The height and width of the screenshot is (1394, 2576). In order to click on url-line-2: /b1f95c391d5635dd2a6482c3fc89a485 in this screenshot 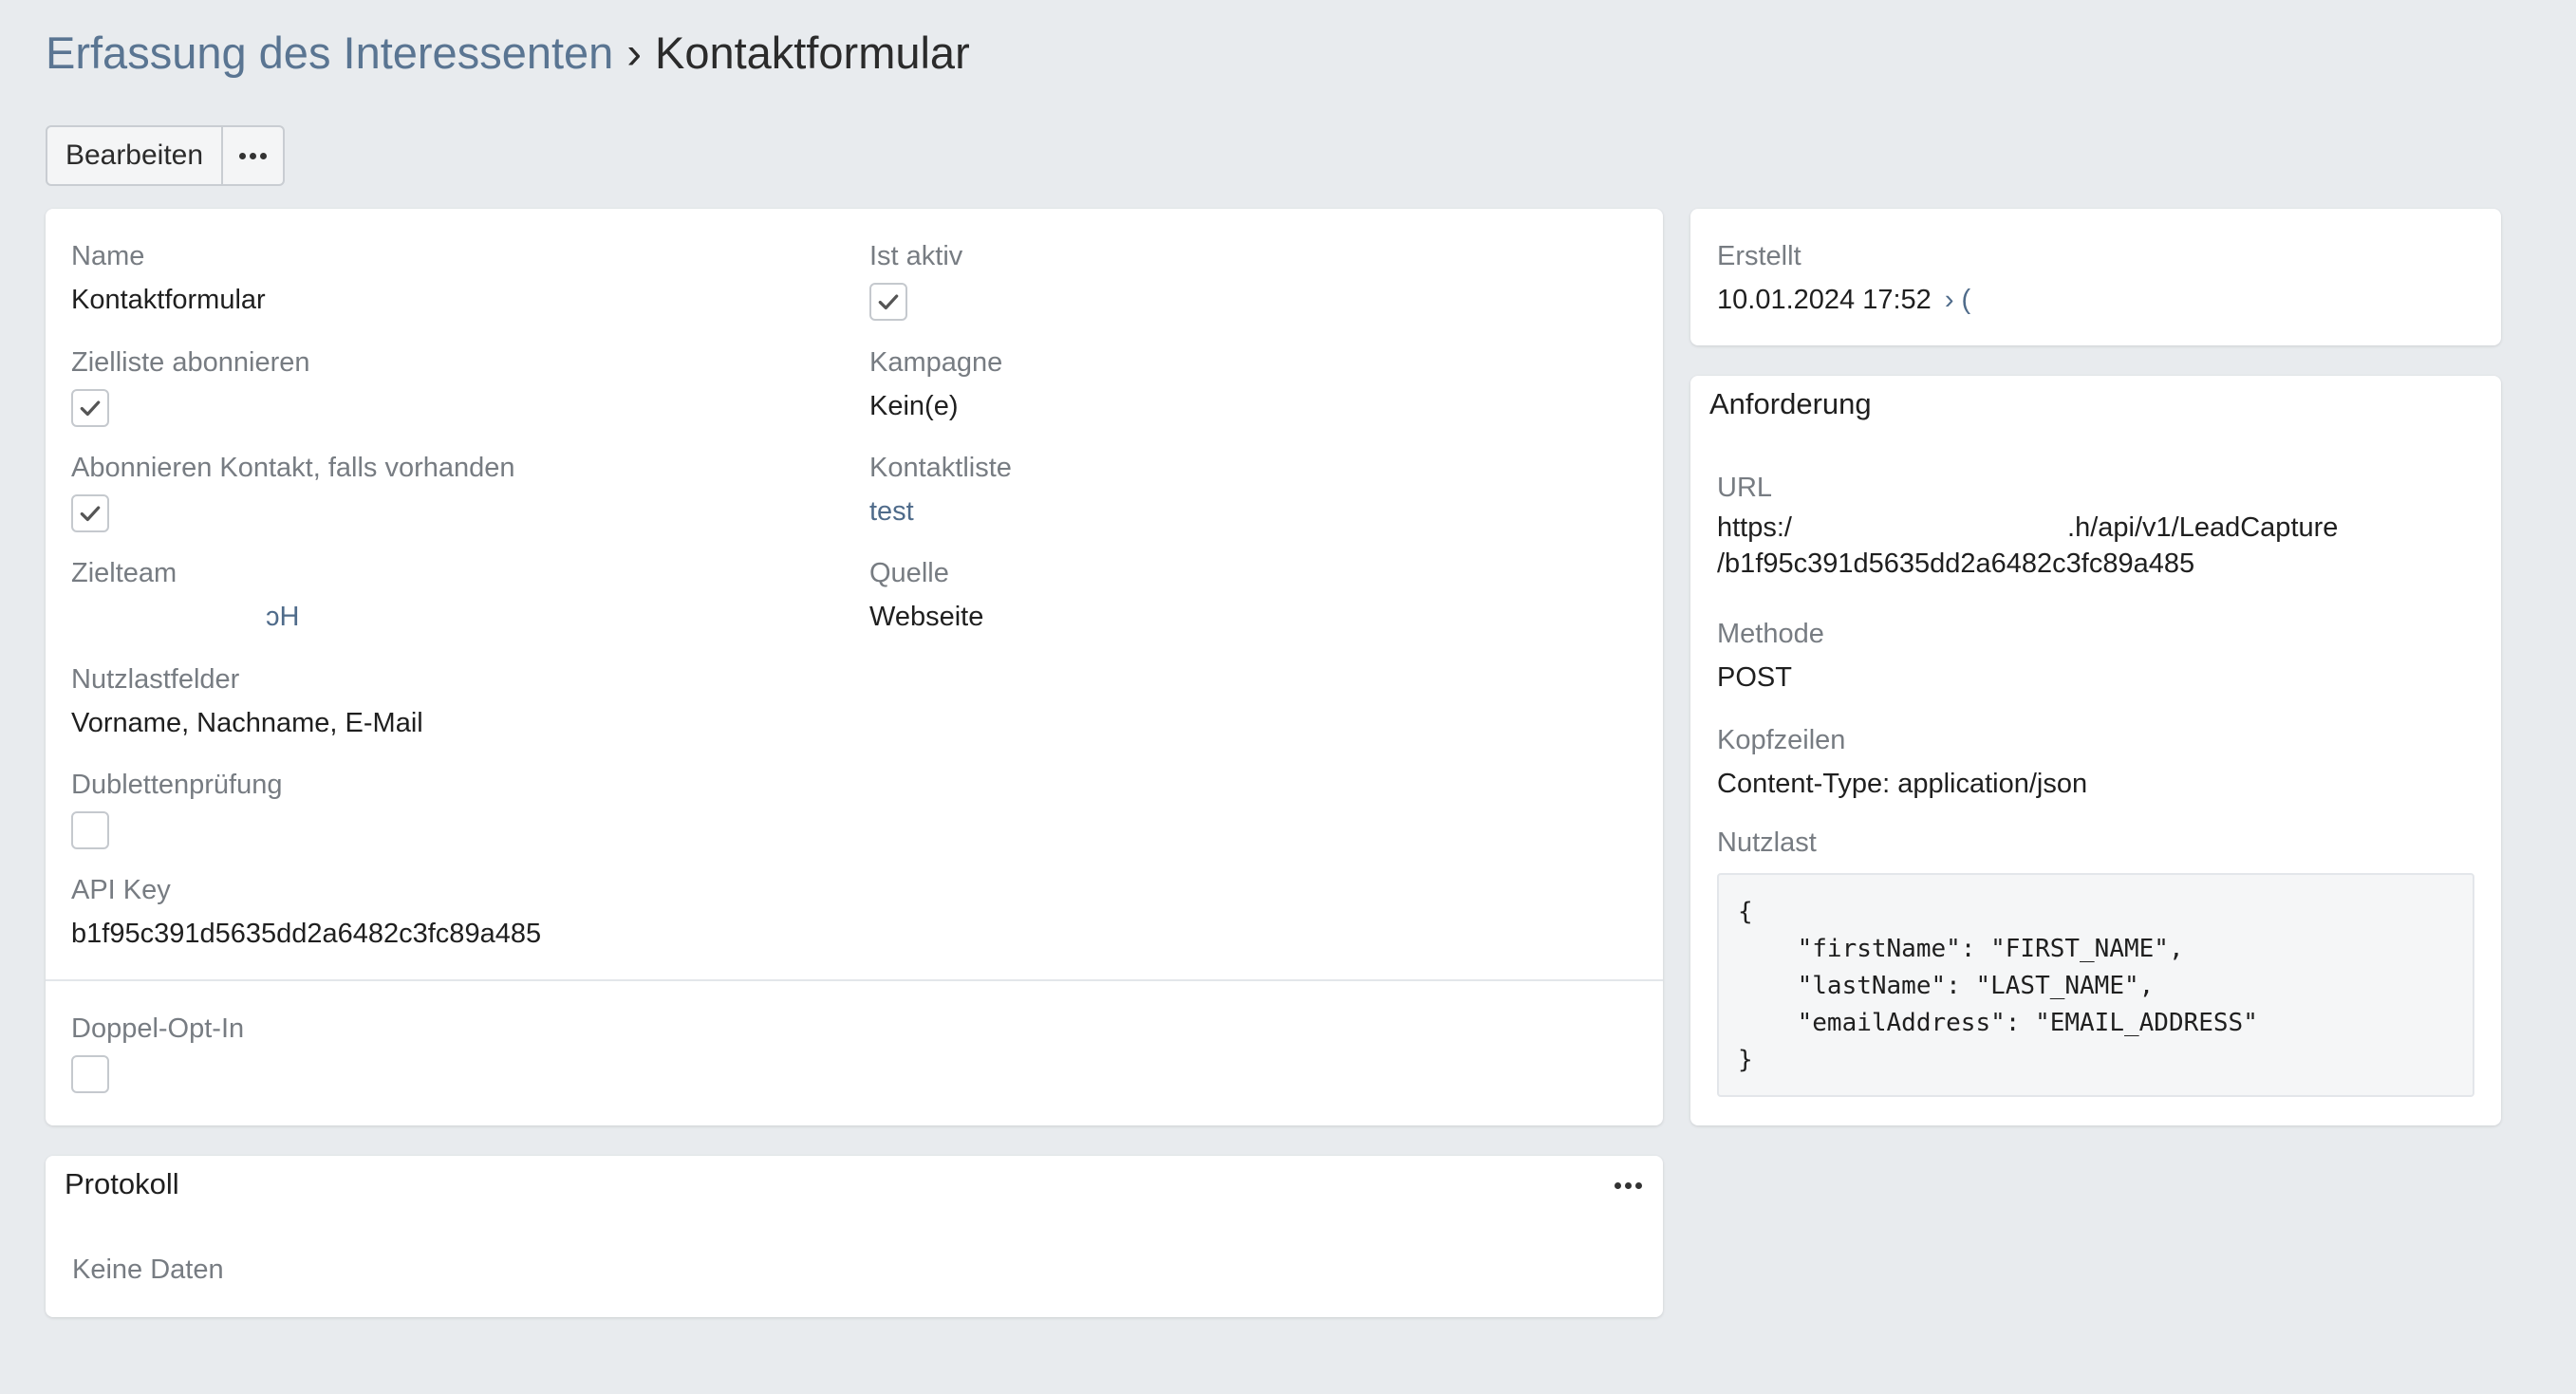, I will do `click(1956, 563)`.